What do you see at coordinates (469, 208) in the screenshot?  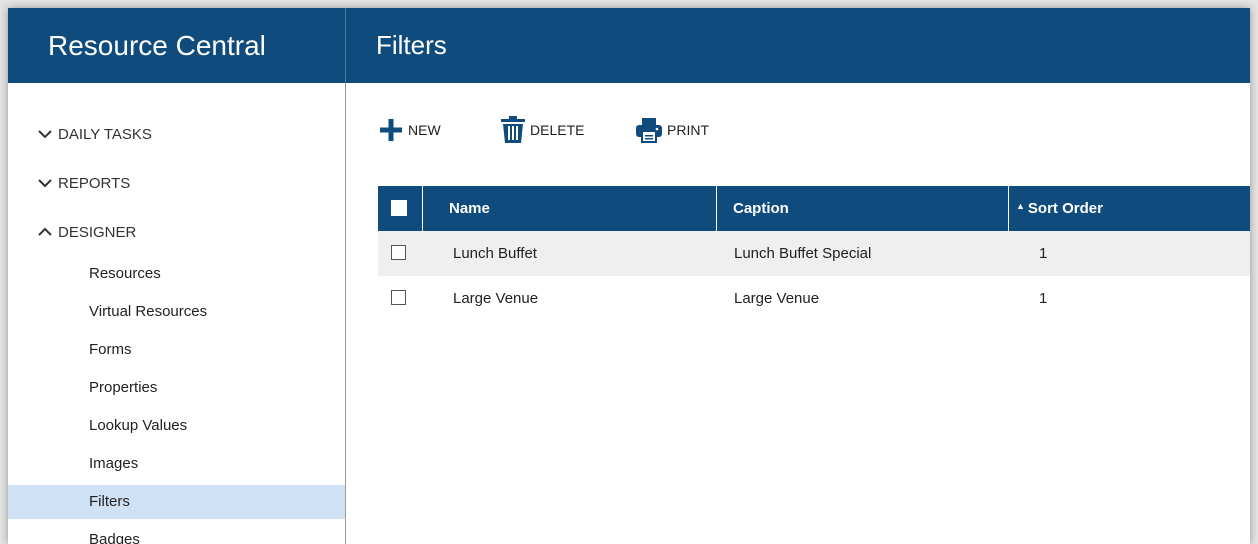 I see `column-header-name: Name` at bounding box center [469, 208].